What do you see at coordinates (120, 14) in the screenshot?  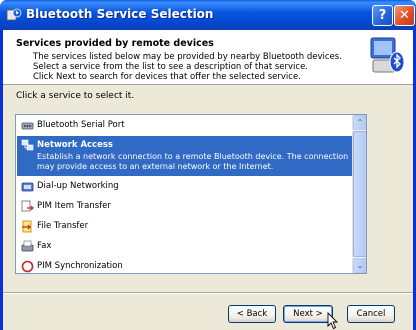 I see `window-title: Bluetooth Service Selection` at bounding box center [120, 14].